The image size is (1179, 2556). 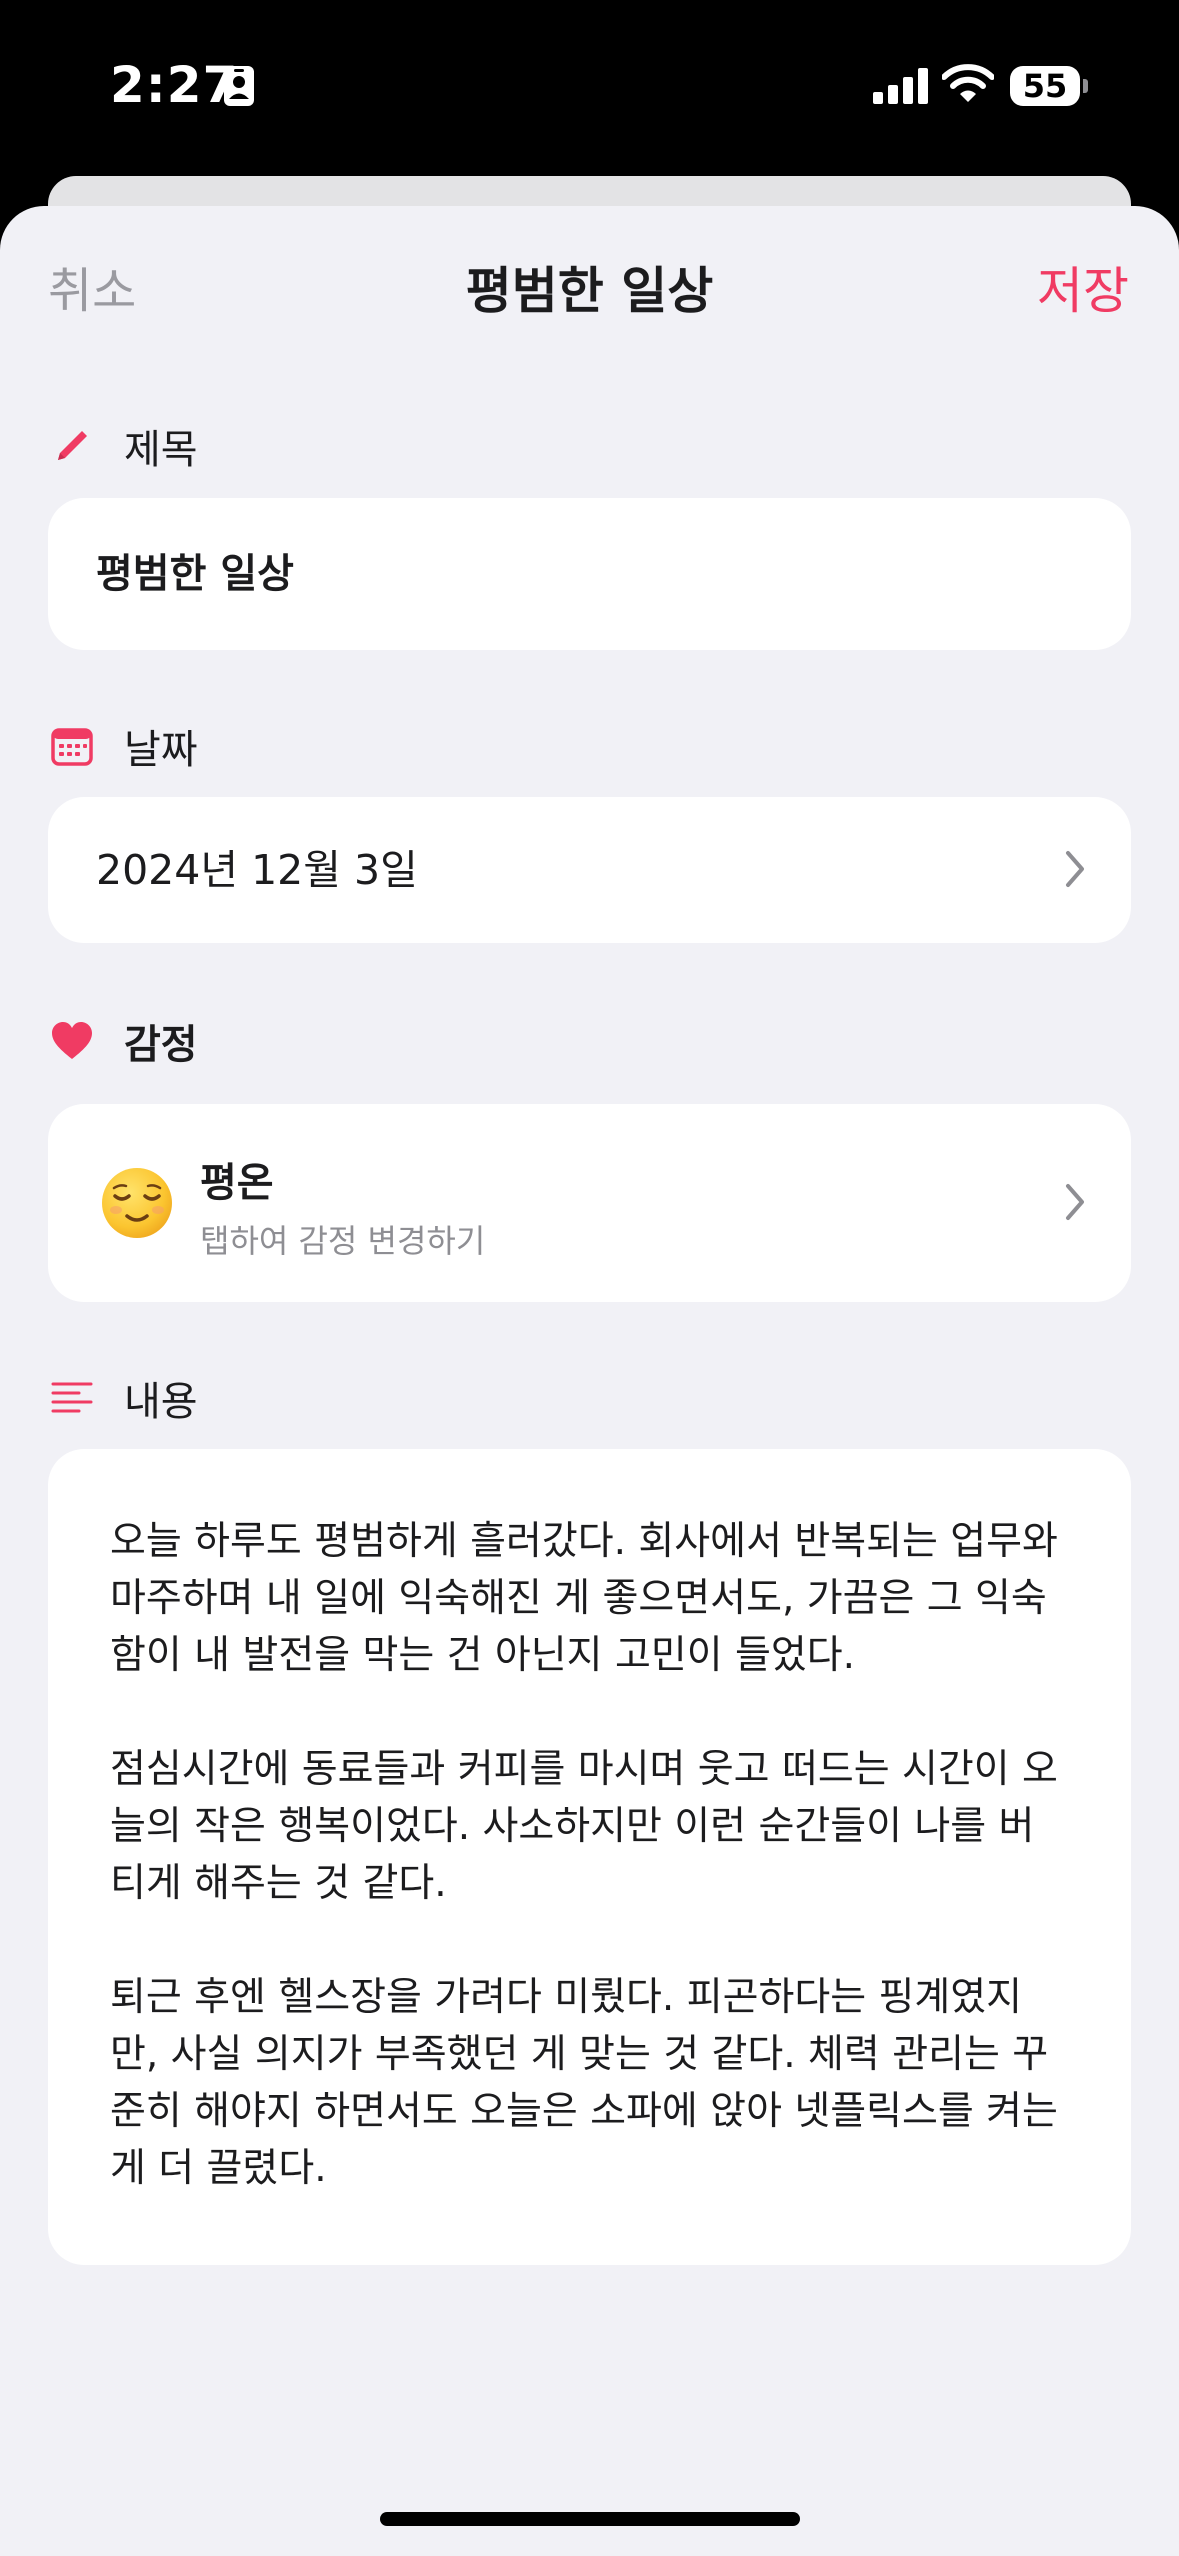 I want to click on cancel-button: 취소, so click(x=92, y=291).